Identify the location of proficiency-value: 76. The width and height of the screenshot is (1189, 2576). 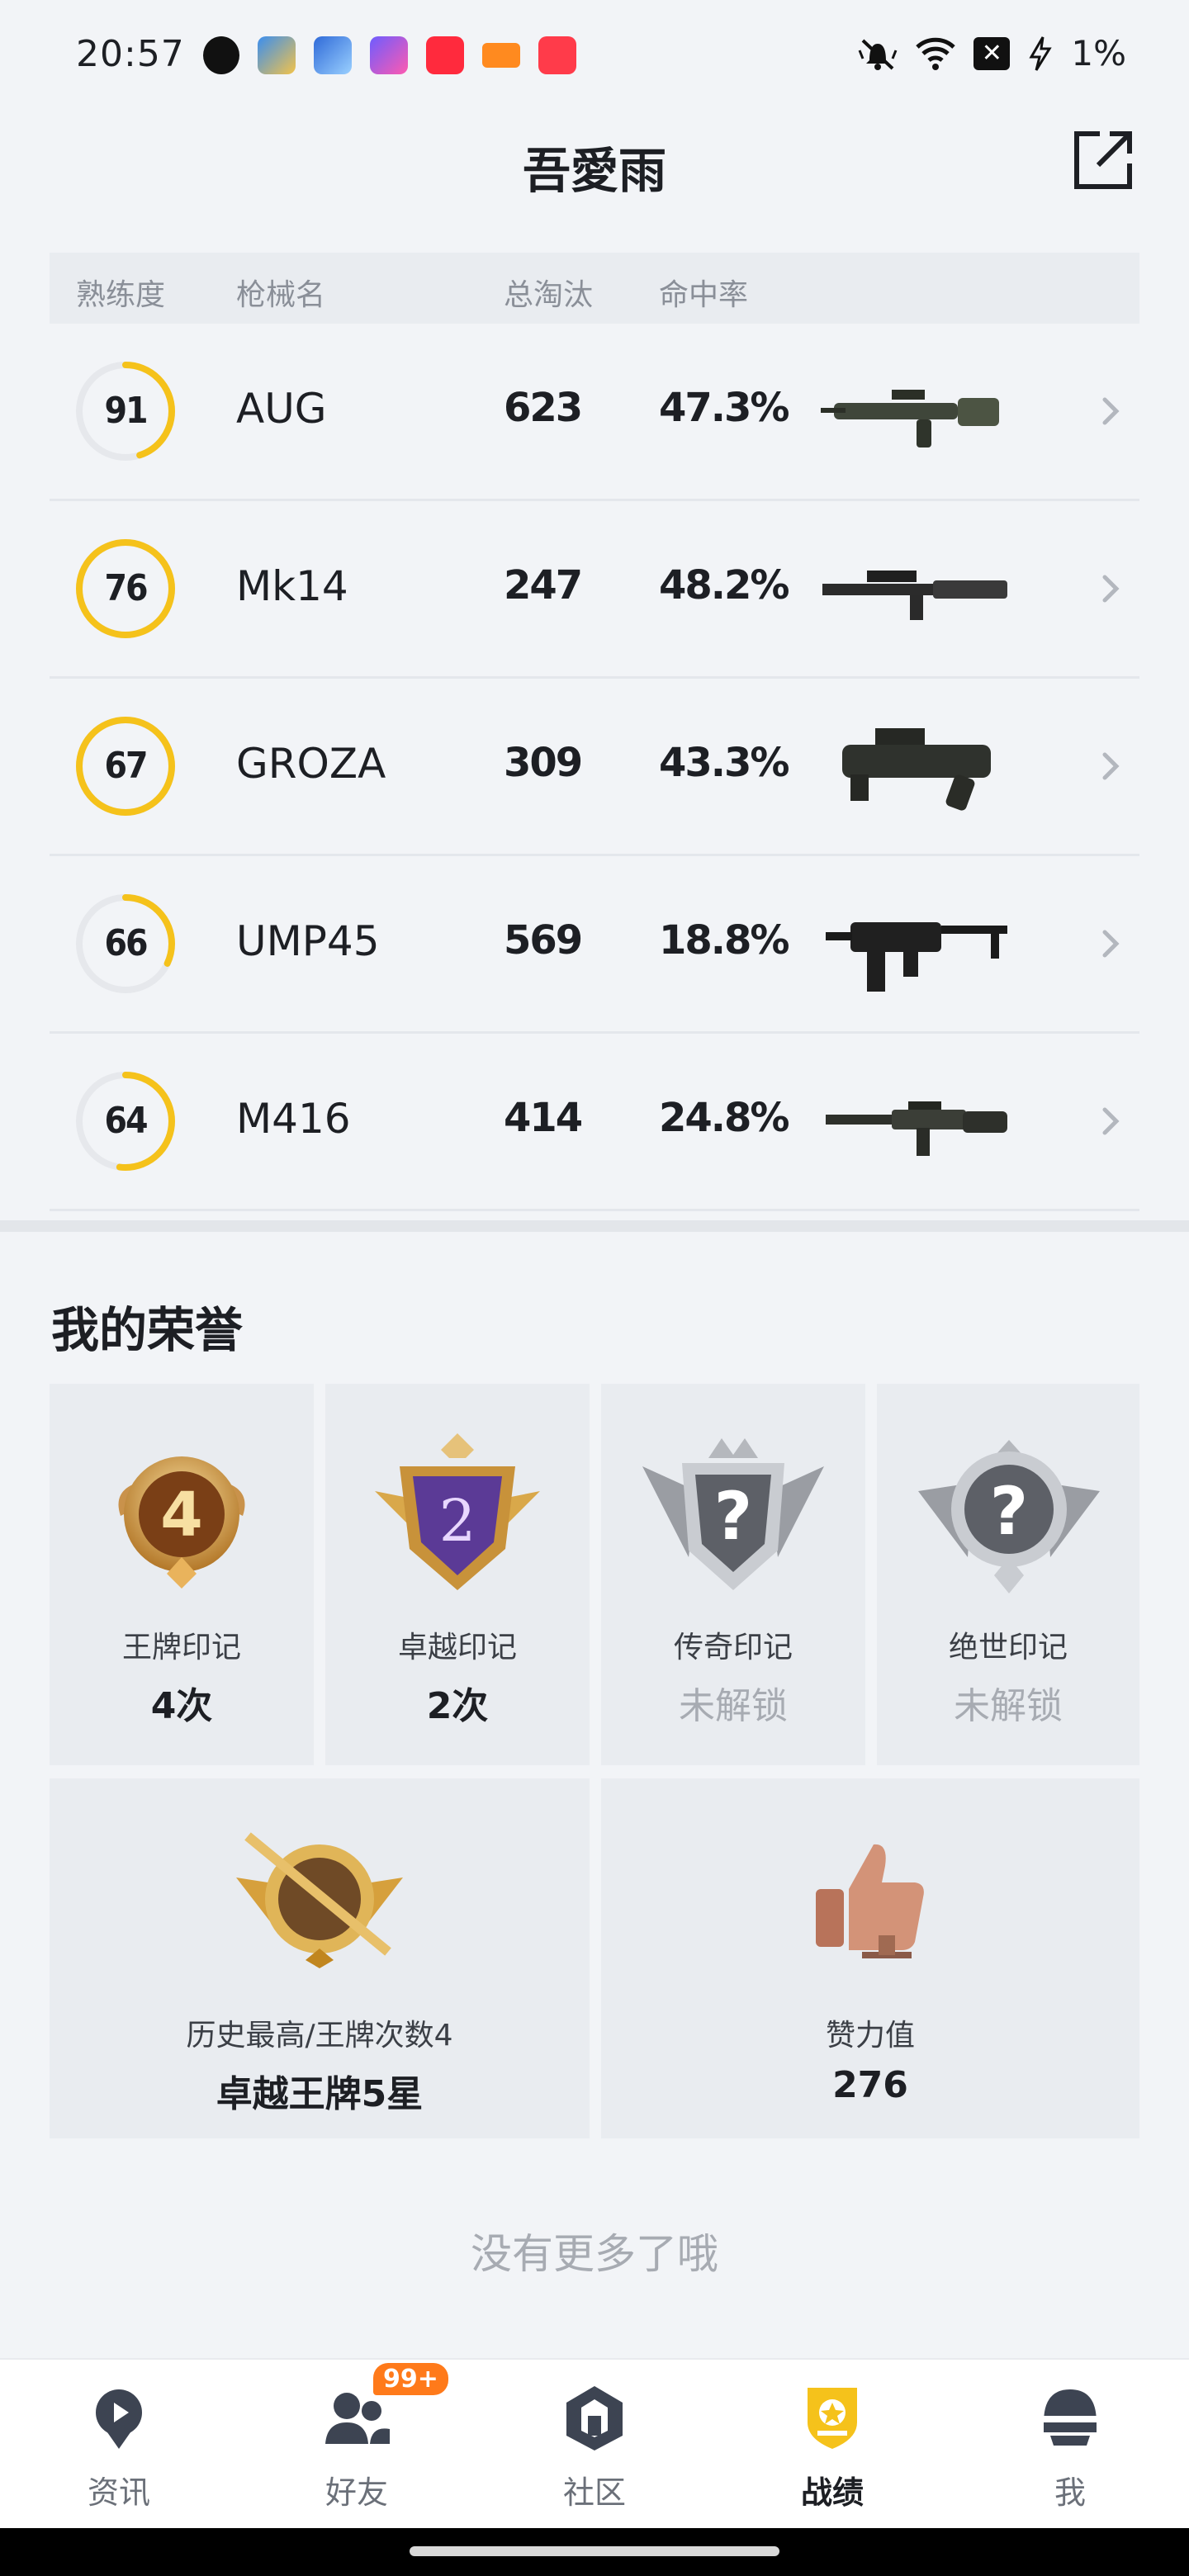
(126, 588).